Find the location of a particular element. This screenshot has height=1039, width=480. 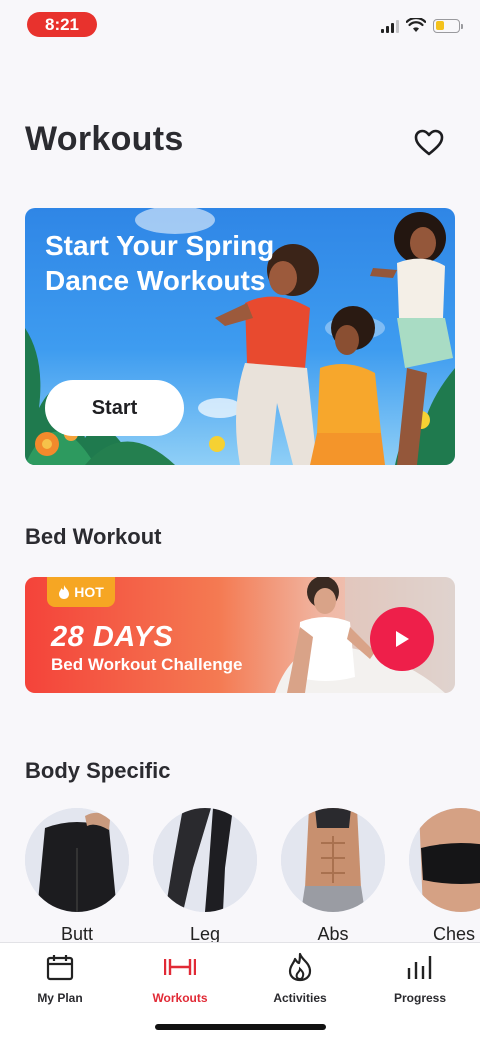

chest-thumbnail is located at coordinates (444, 860).